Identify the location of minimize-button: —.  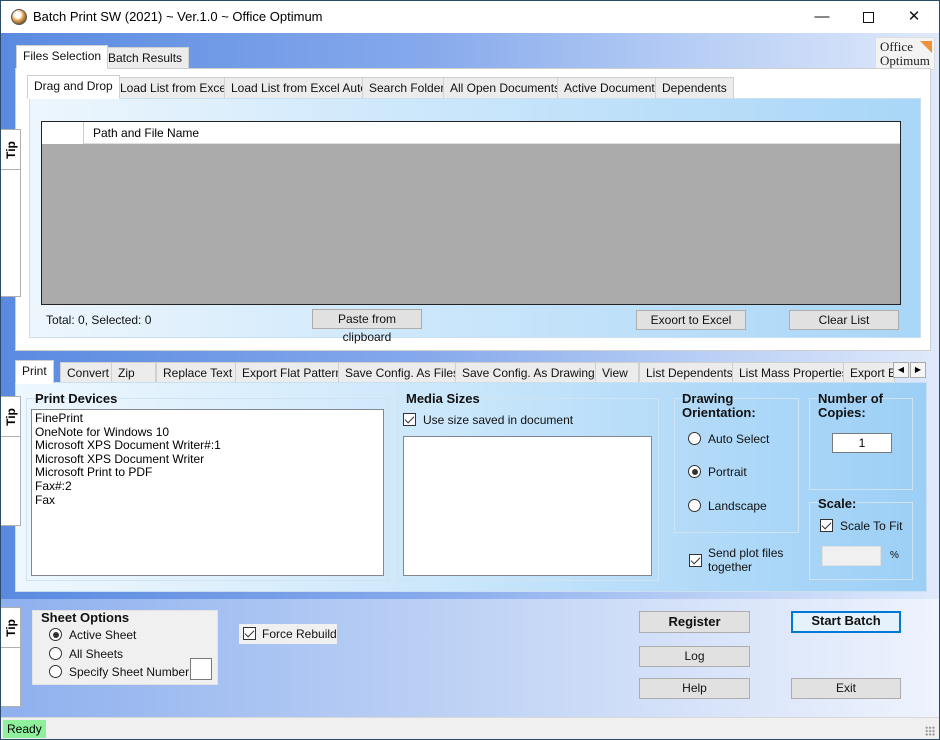
(822, 17).